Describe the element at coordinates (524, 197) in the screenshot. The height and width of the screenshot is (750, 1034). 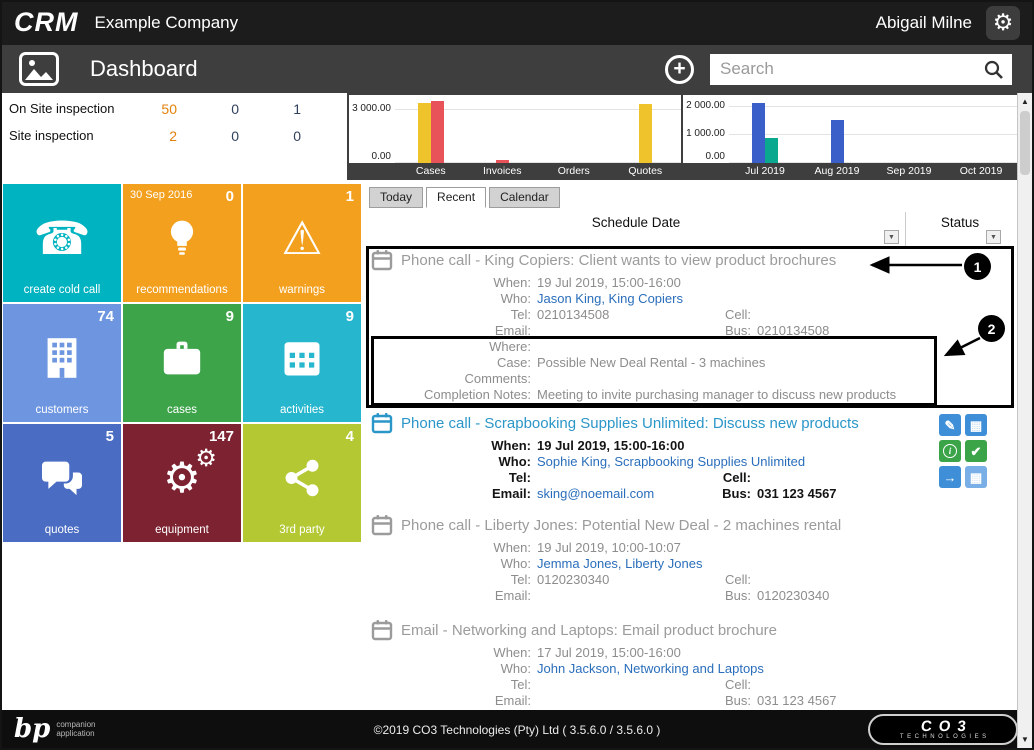
I see `tab-calendar: Calendar` at that location.